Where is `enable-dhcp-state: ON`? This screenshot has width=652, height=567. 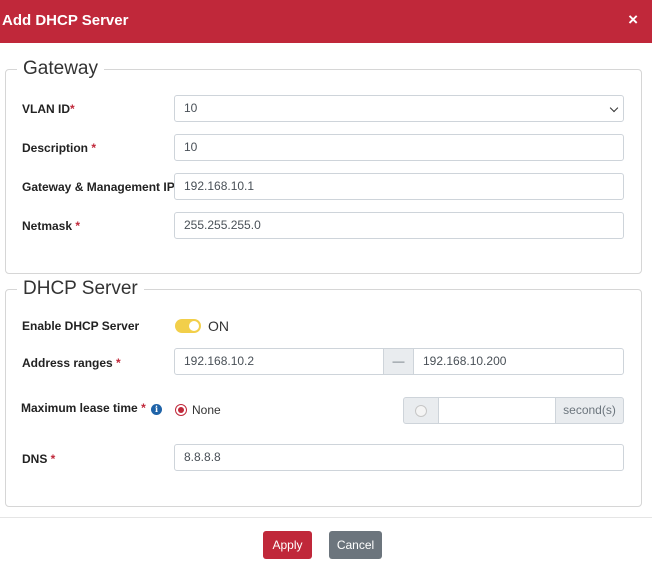 enable-dhcp-state: ON is located at coordinates (218, 326).